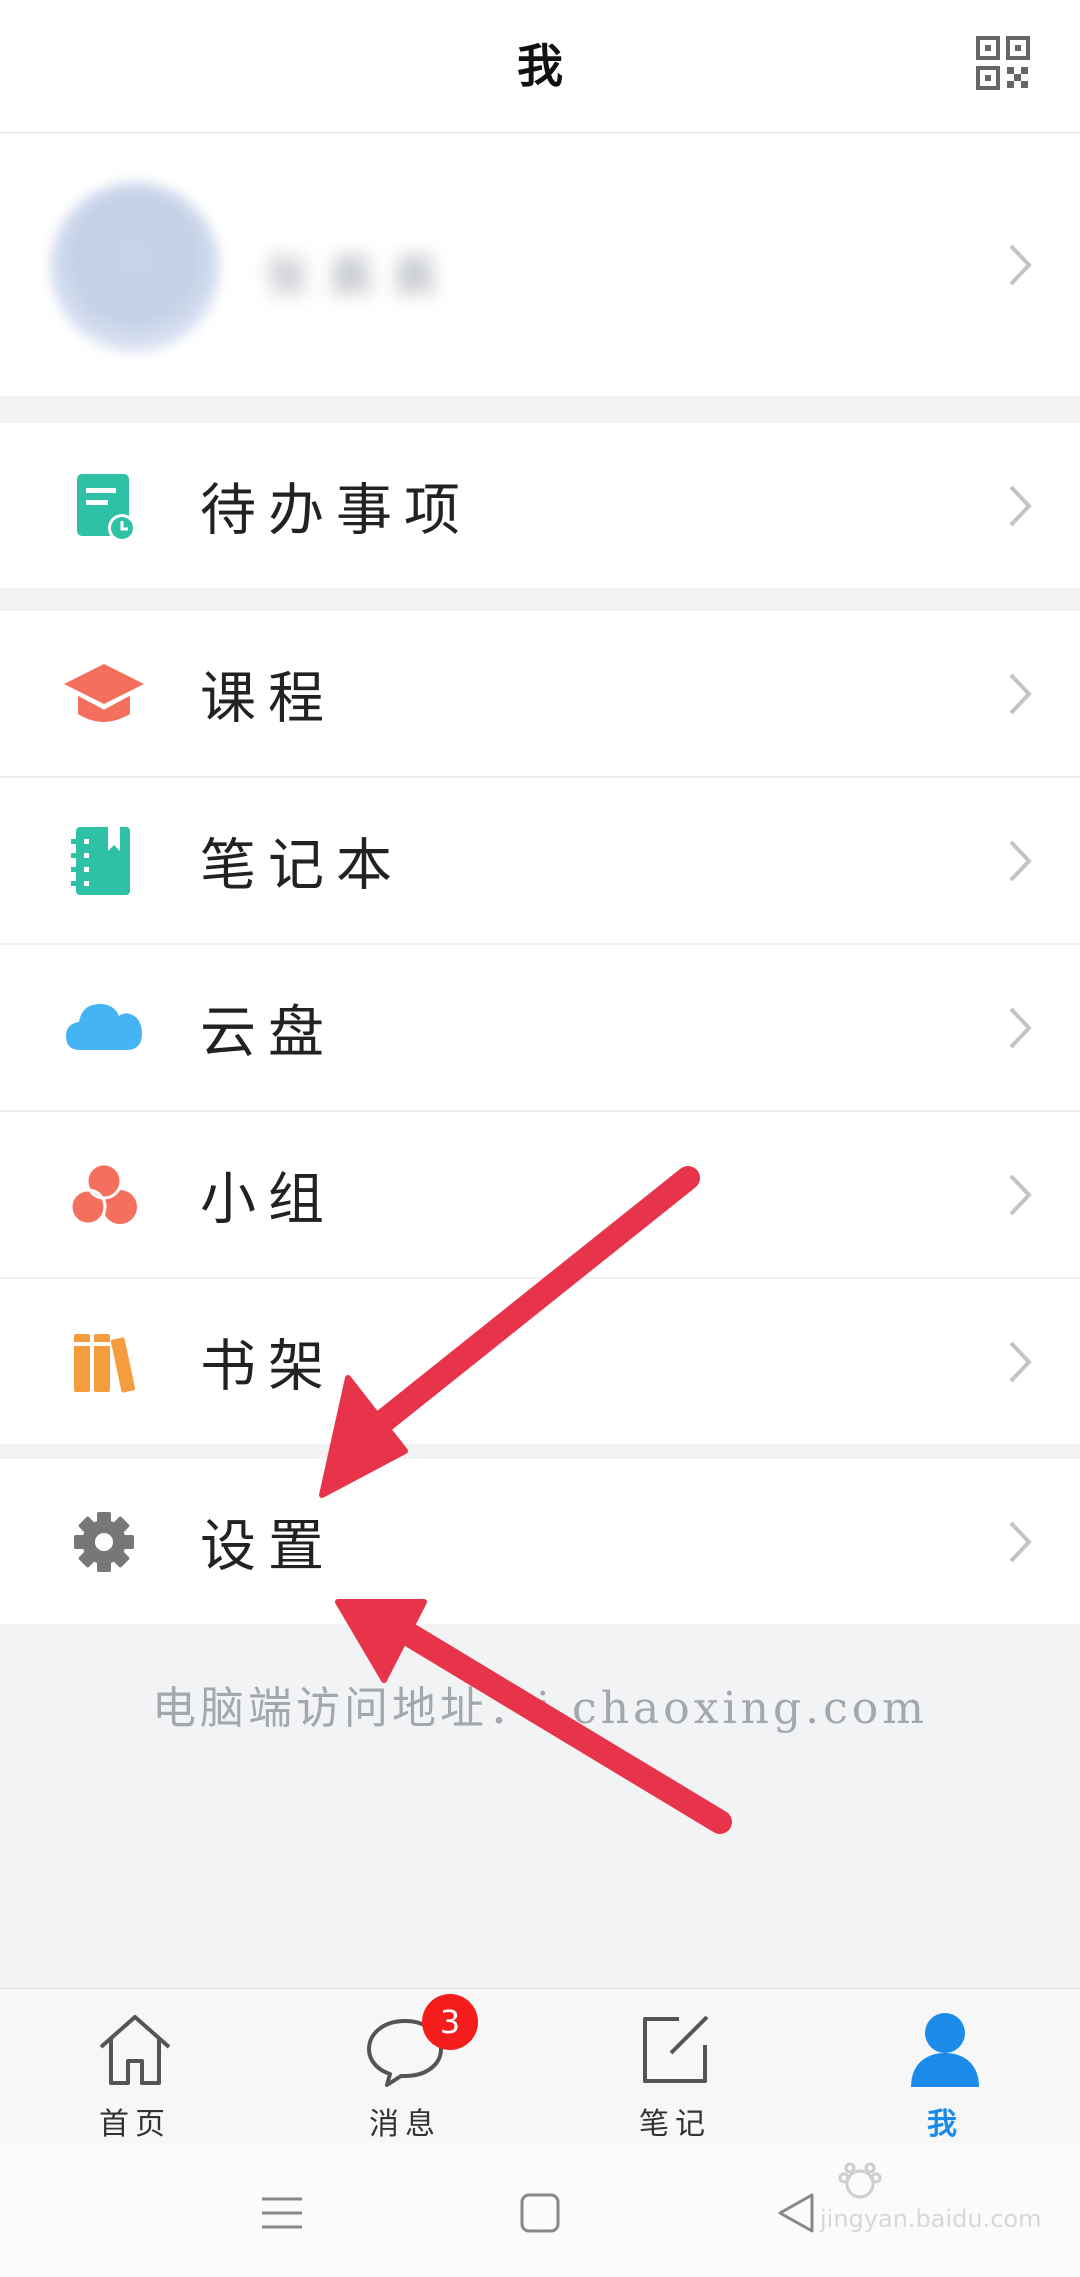 The height and width of the screenshot is (2277, 1080). Describe the element at coordinates (945, 2050) in the screenshot. I see `user-icon` at that location.